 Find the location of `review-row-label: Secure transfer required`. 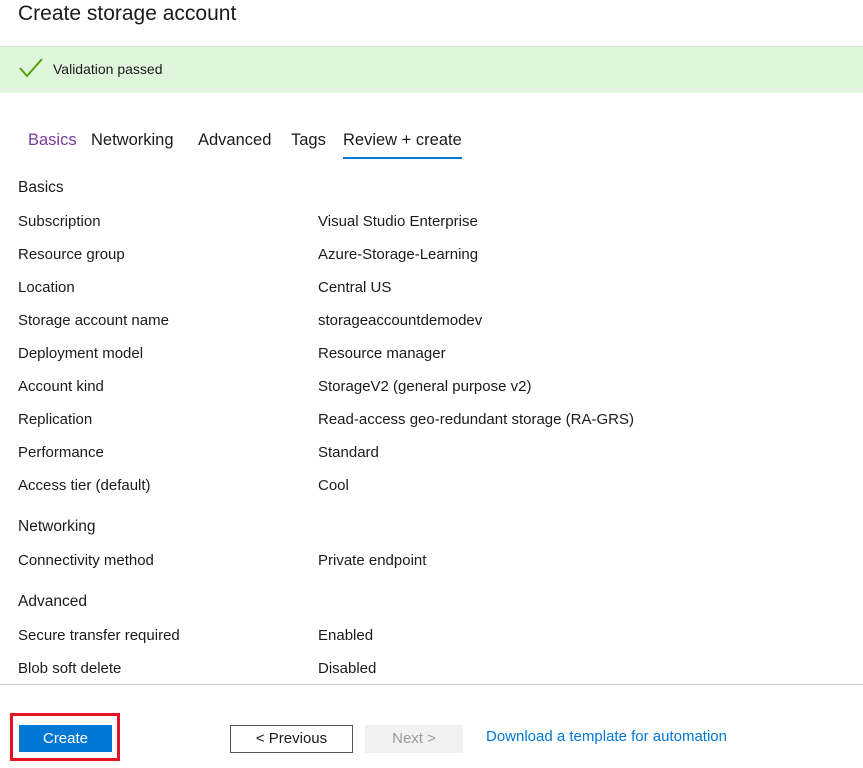

review-row-label: Secure transfer required is located at coordinates (99, 635).